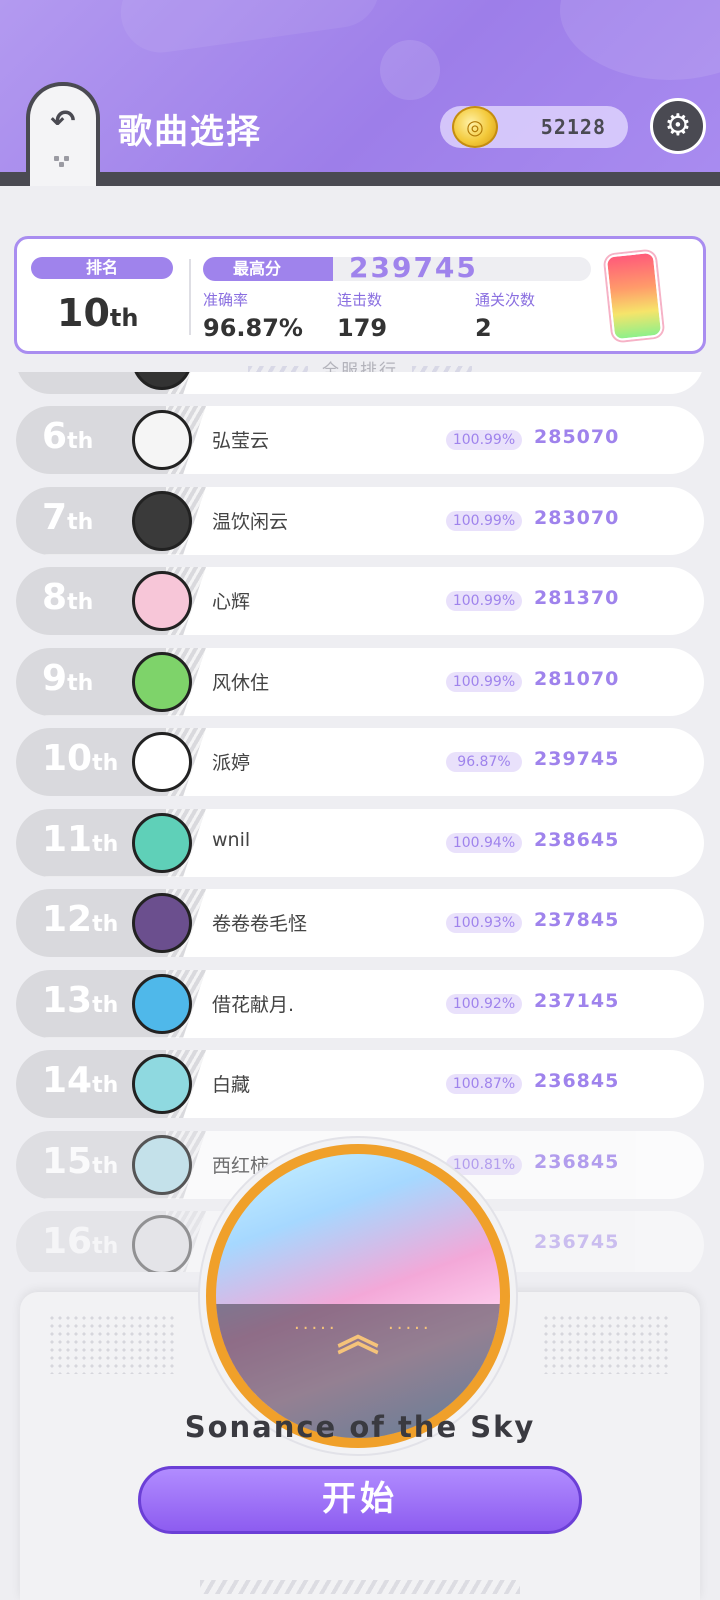 The image size is (720, 1600). What do you see at coordinates (484, 842) in the screenshot?
I see `accuracy-badge: 100.94%` at bounding box center [484, 842].